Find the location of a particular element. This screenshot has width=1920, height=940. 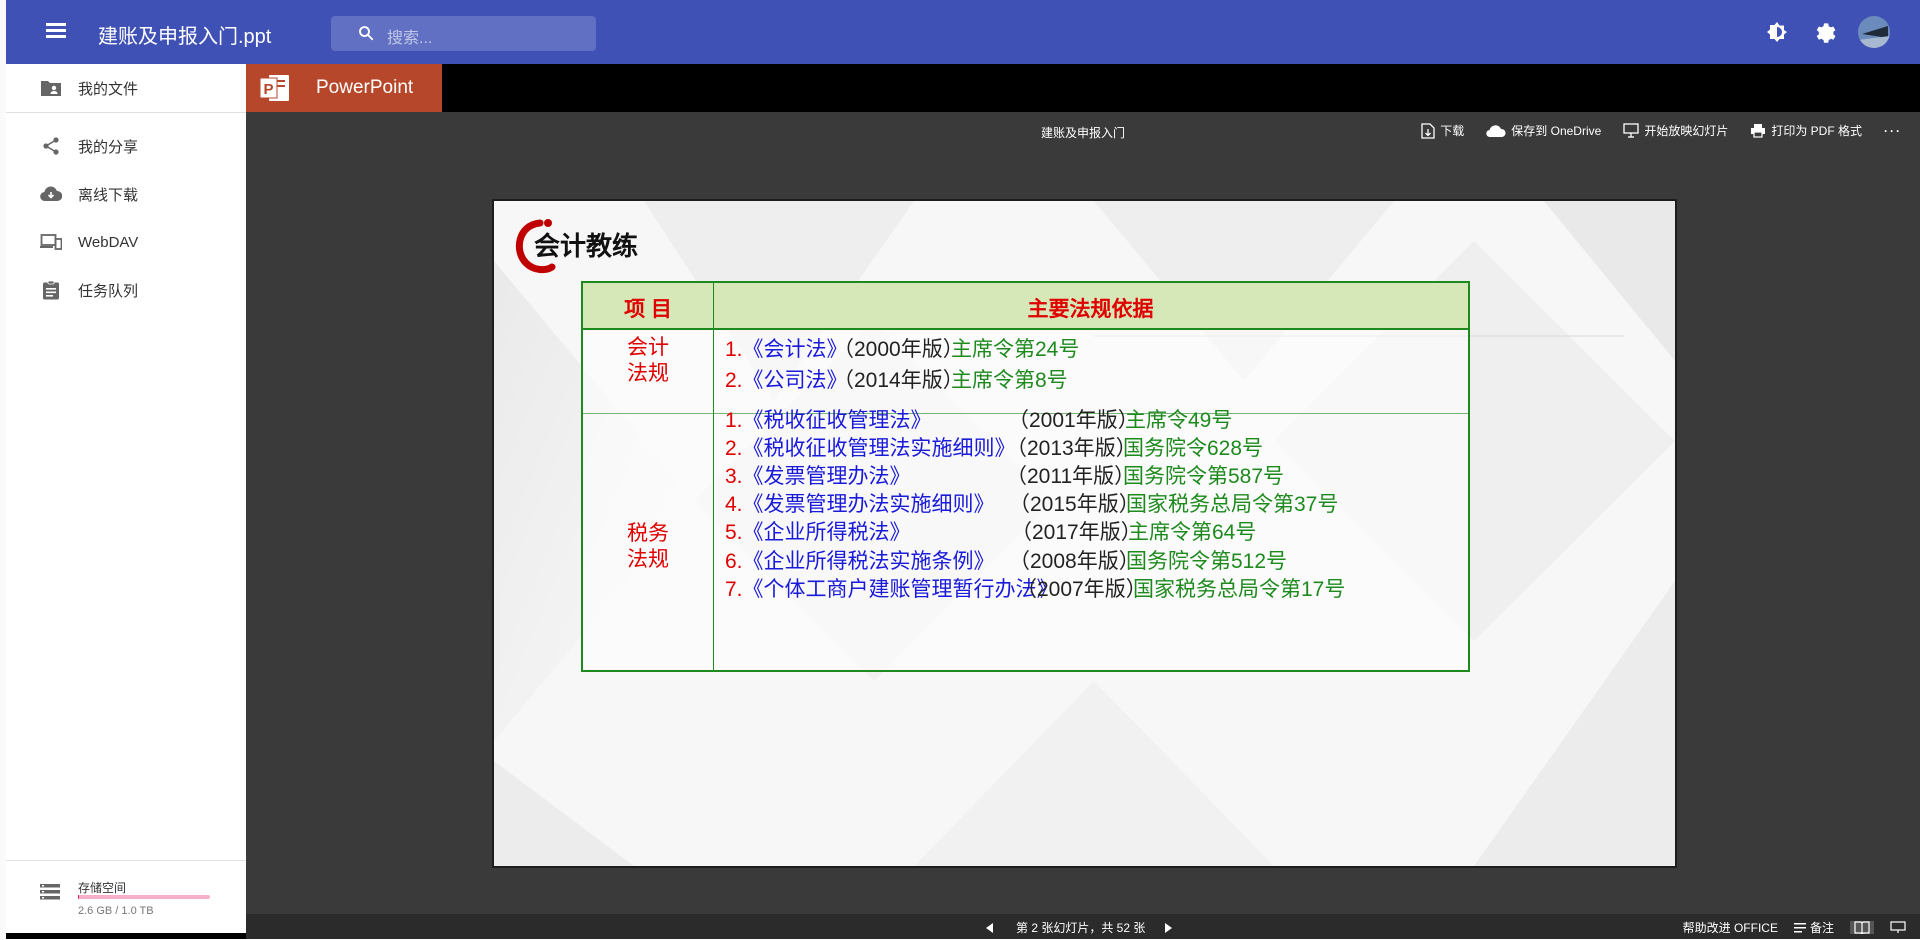

brand-logo: 会计教练 is located at coordinates (576, 246).